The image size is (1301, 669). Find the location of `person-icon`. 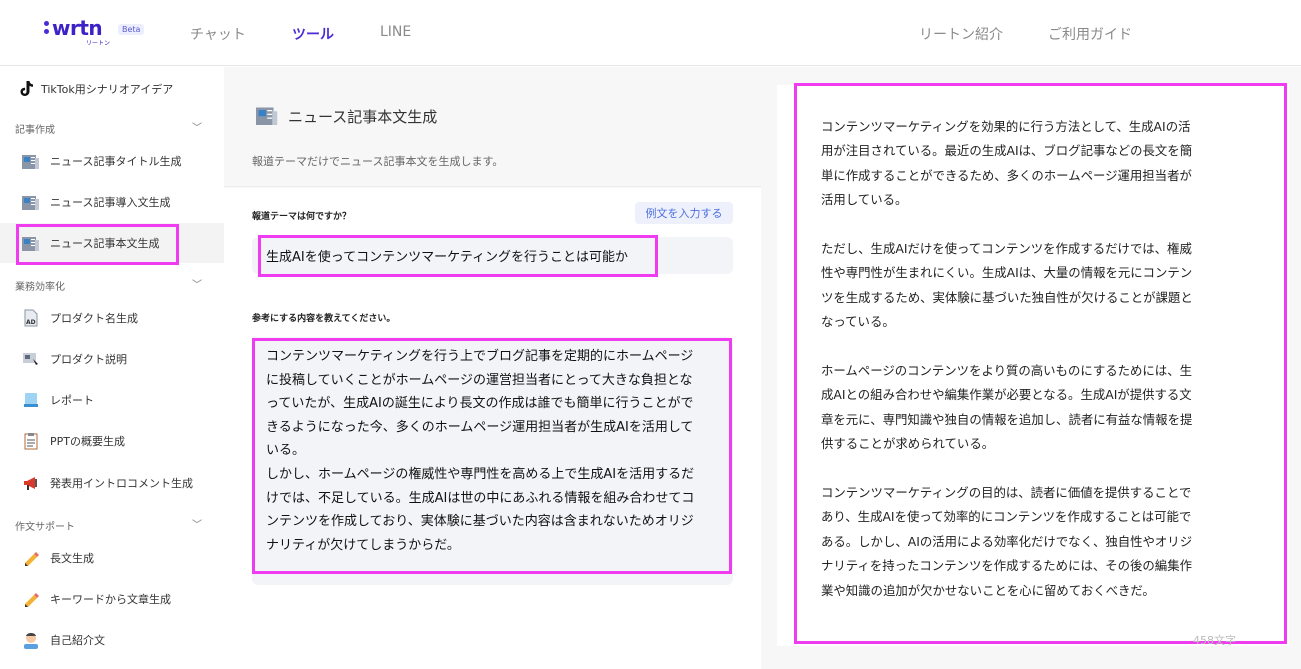

person-icon is located at coordinates (31, 640).